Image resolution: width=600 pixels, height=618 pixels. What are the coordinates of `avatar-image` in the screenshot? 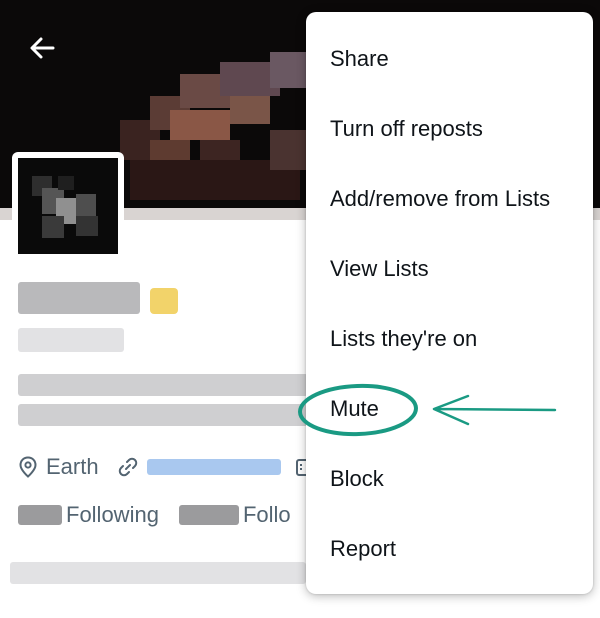 It's located at (68, 206).